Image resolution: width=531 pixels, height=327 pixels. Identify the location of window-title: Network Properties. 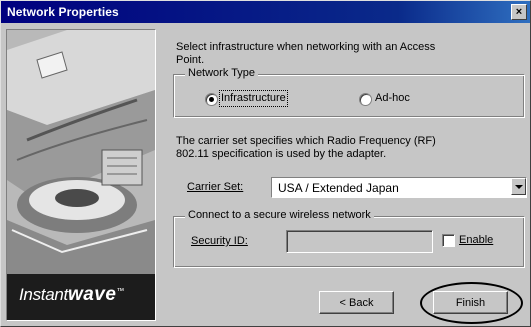
(63, 12).